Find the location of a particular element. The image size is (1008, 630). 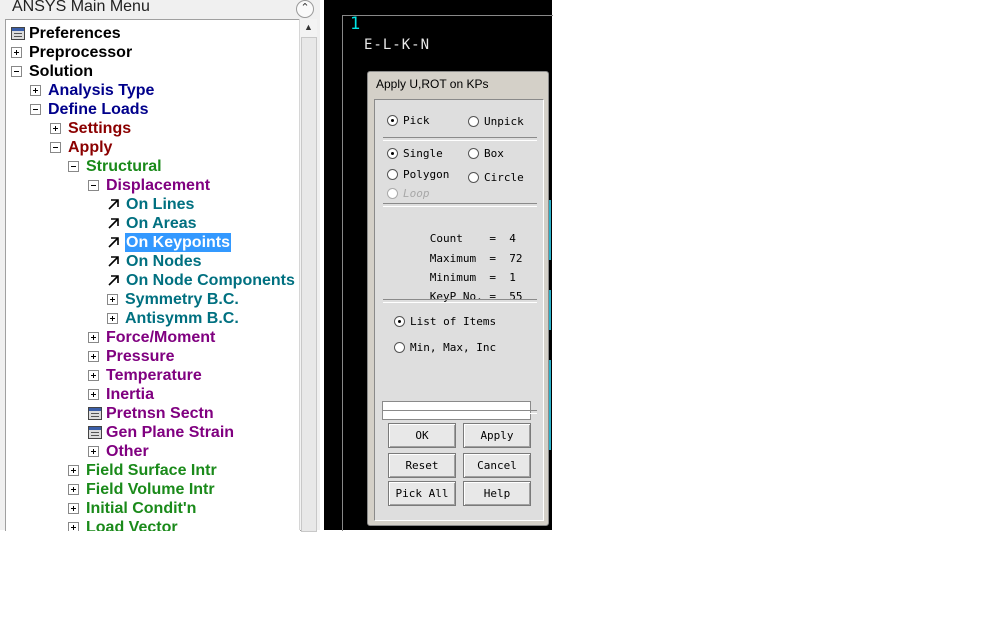

dialog-title: Apply U,ROT on KPs is located at coordinates (432, 84).